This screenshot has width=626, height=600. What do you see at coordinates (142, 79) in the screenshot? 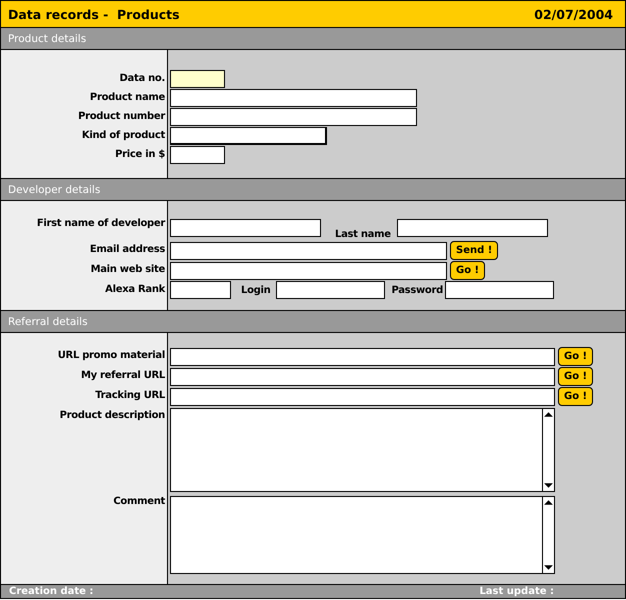
I see `field-label: Data no.` at bounding box center [142, 79].